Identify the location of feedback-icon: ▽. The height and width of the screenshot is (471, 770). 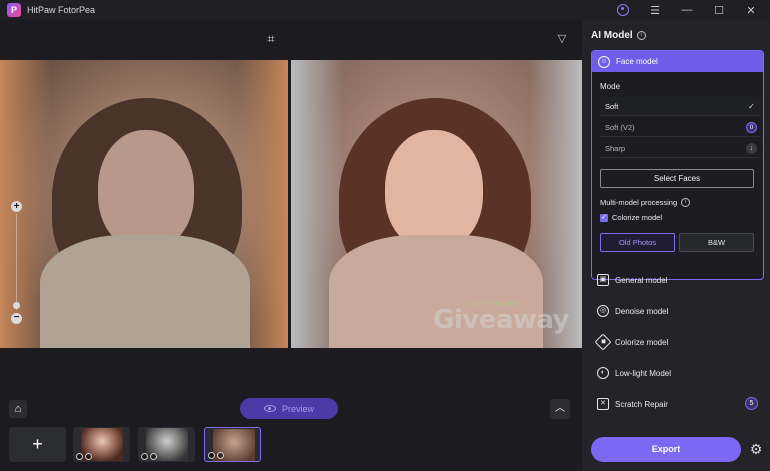
(562, 39).